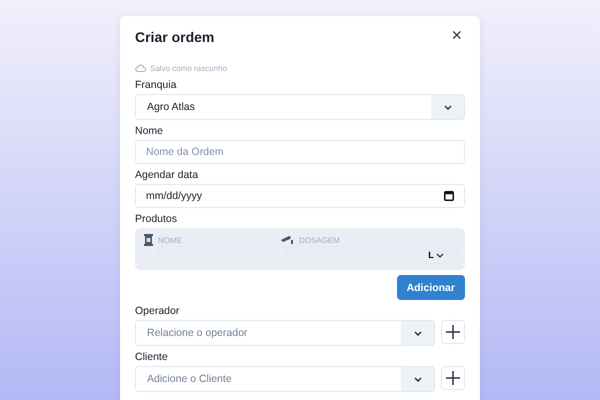  Describe the element at coordinates (287, 240) in the screenshot. I see `sprayer-icon` at that location.